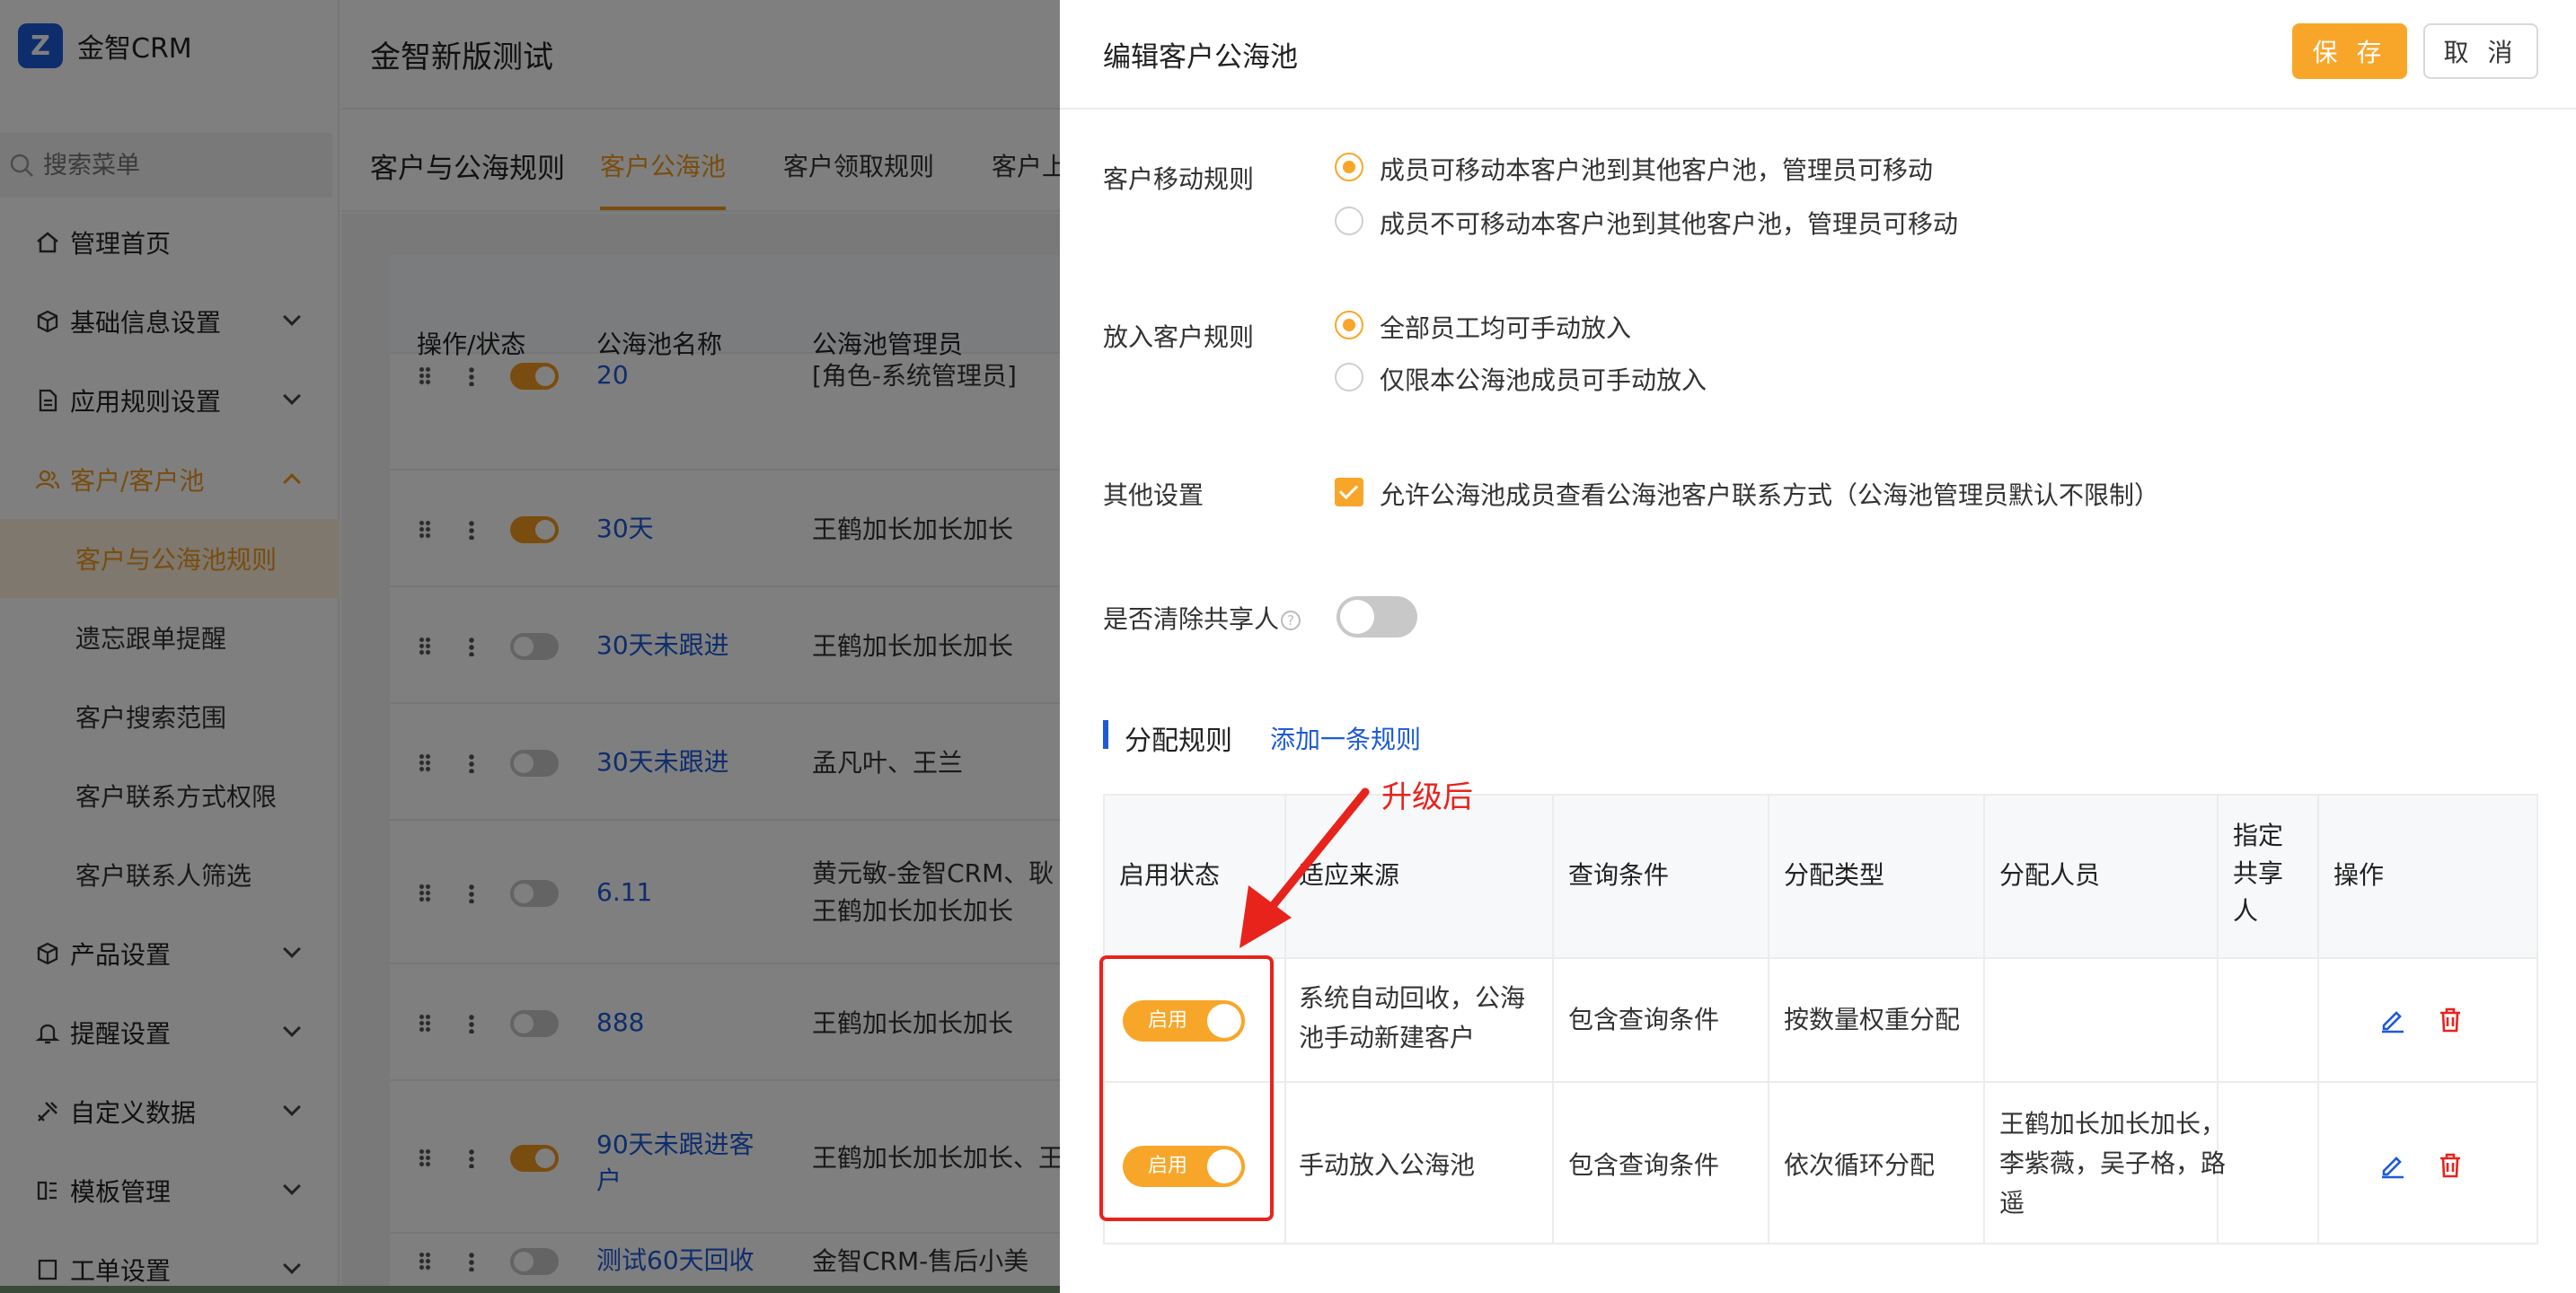 The width and height of the screenshot is (2576, 1293). I want to click on put-rule-label: 放入客户规则, so click(1179, 337).